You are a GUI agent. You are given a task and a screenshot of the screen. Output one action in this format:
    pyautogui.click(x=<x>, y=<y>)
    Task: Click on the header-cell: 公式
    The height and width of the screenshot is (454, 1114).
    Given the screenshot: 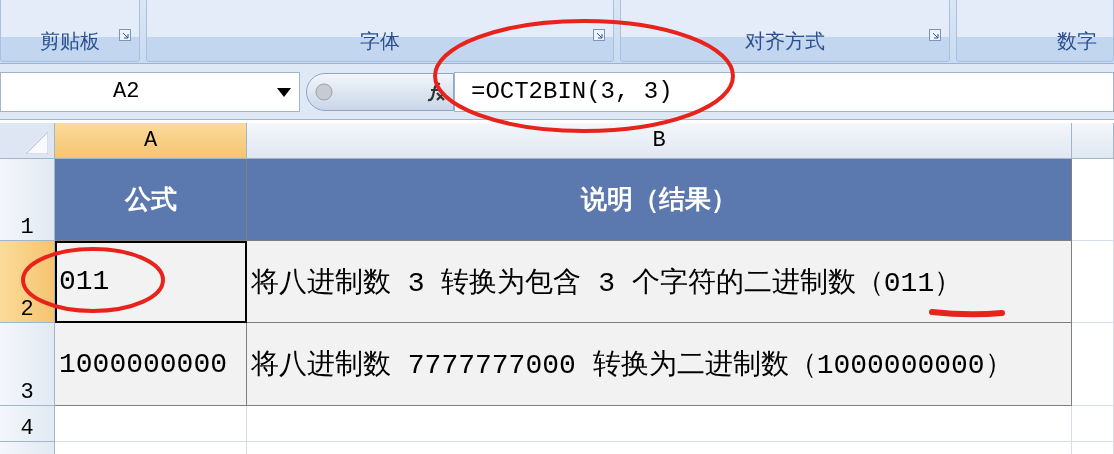 What is the action you would take?
    pyautogui.click(x=151, y=200)
    